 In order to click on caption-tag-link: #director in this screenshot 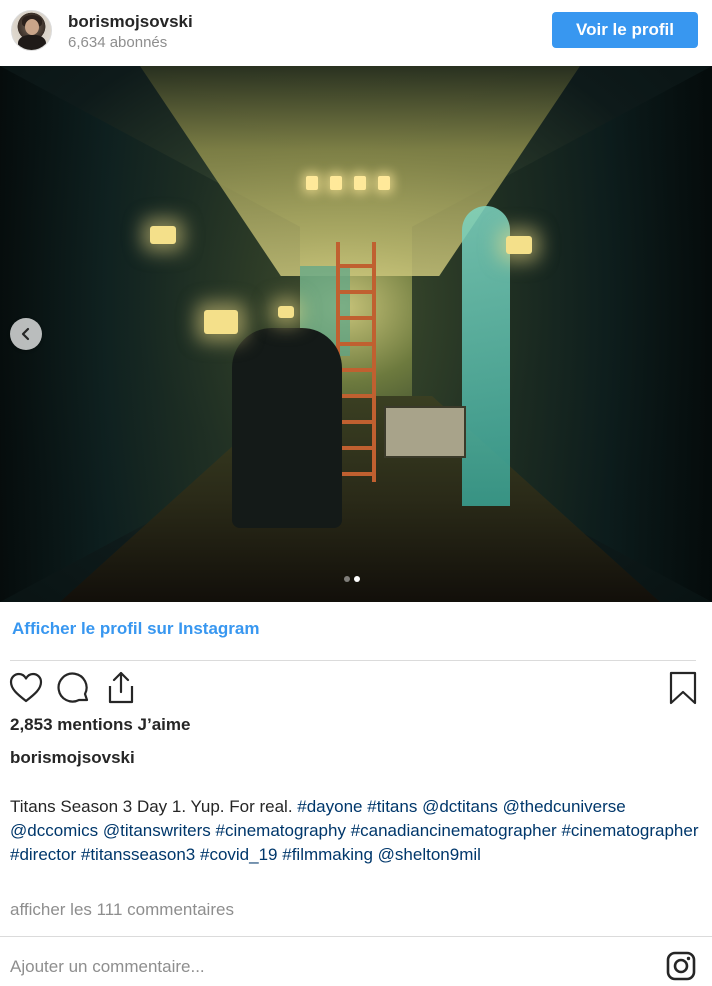, I will do `click(43, 854)`.